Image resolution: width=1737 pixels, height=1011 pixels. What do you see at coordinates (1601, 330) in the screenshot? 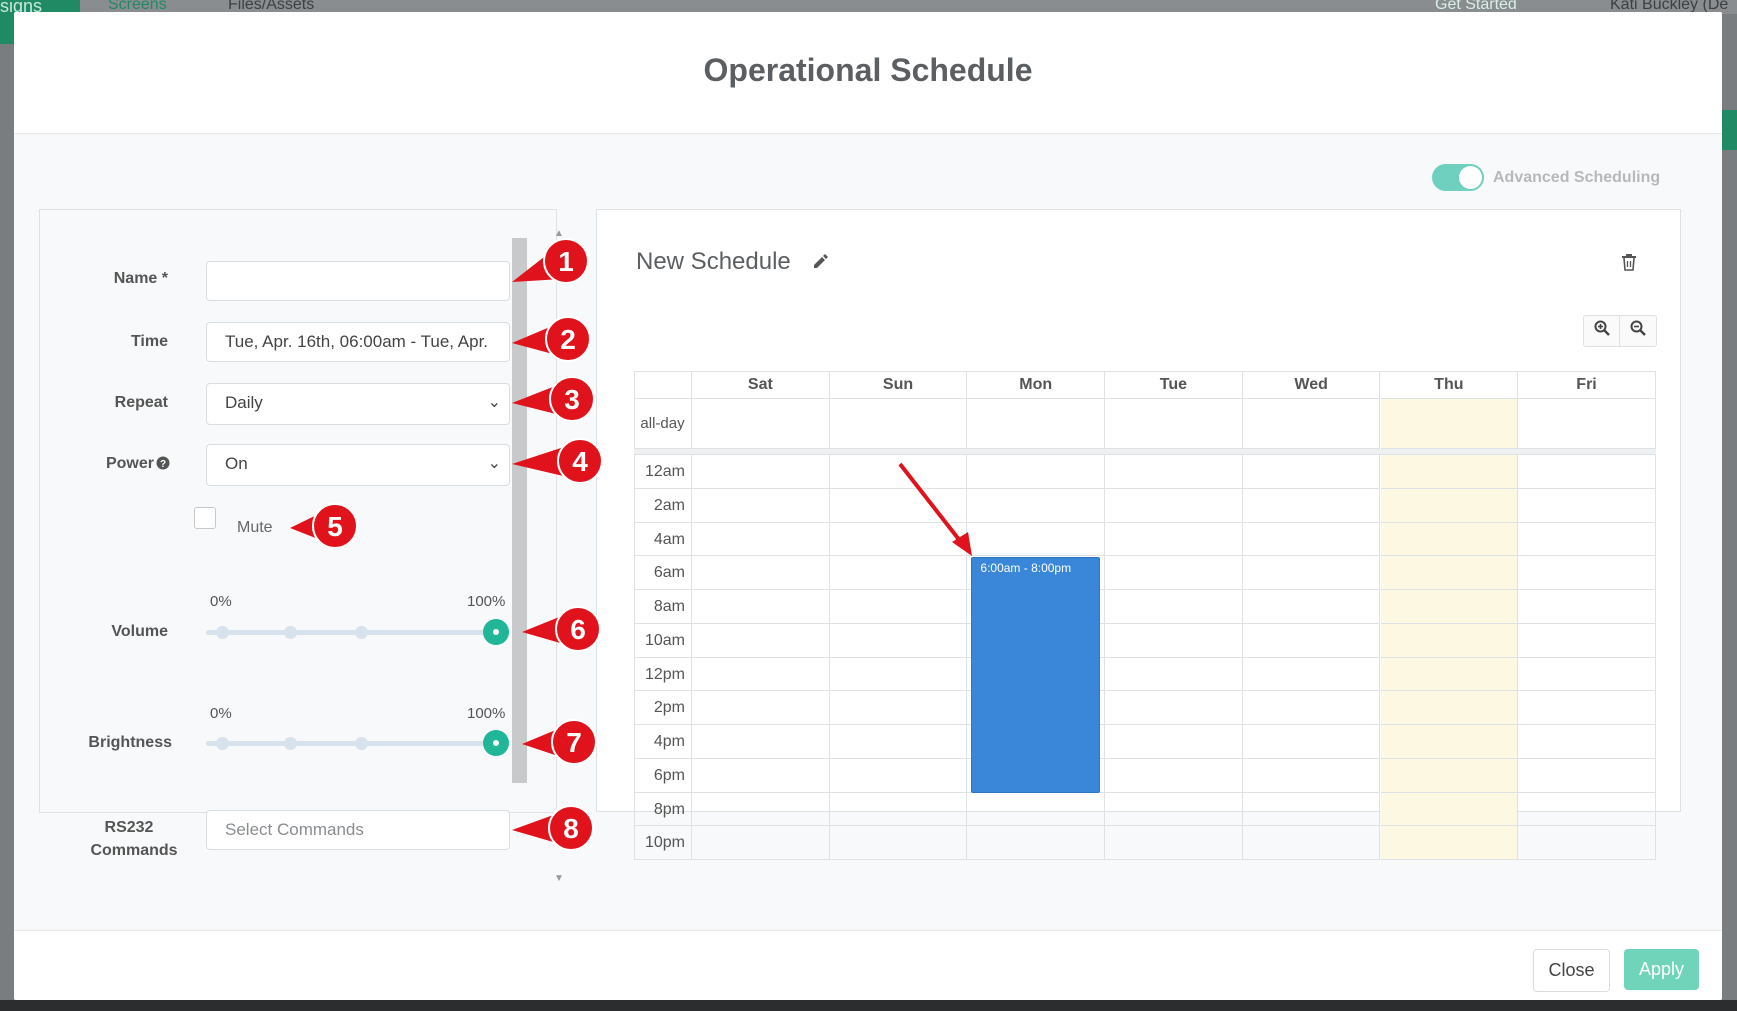
I see `zoom-in-icon` at bounding box center [1601, 330].